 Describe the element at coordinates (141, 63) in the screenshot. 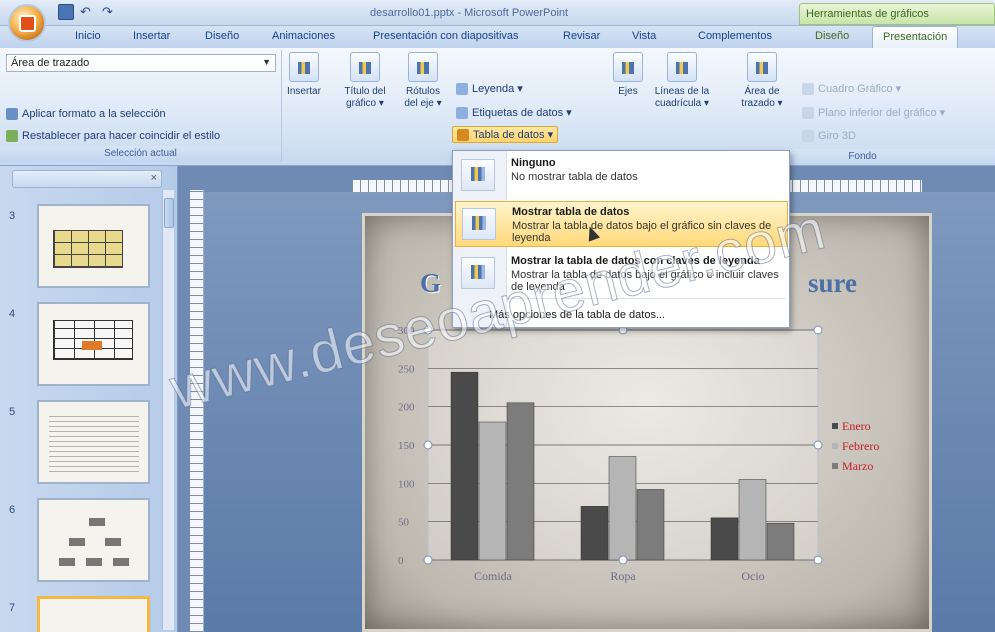

I see `chart-elements-combo: Área de trazado ▼` at that location.